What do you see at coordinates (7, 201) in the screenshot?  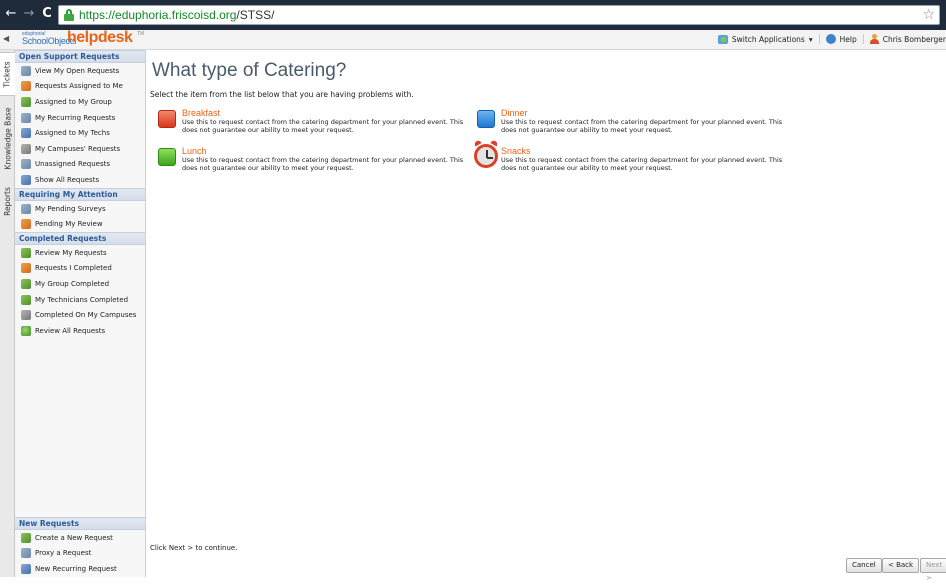 I see `tab-reports: Reports` at bounding box center [7, 201].